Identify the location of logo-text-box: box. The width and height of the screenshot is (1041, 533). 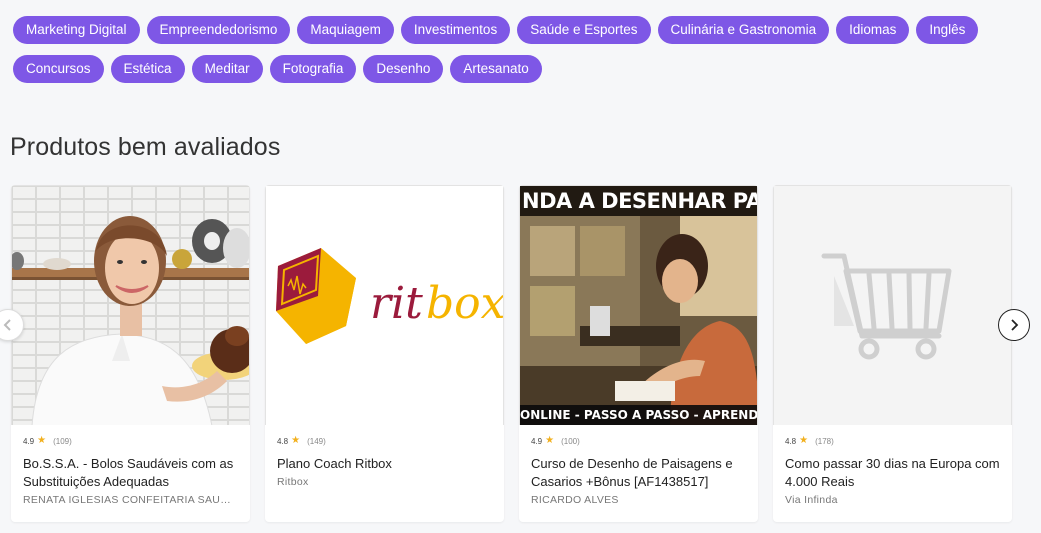
(465, 303).